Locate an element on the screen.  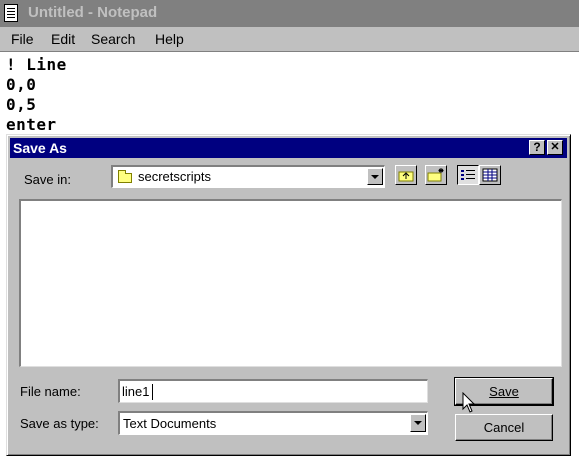
menu-help: Help is located at coordinates (169, 39).